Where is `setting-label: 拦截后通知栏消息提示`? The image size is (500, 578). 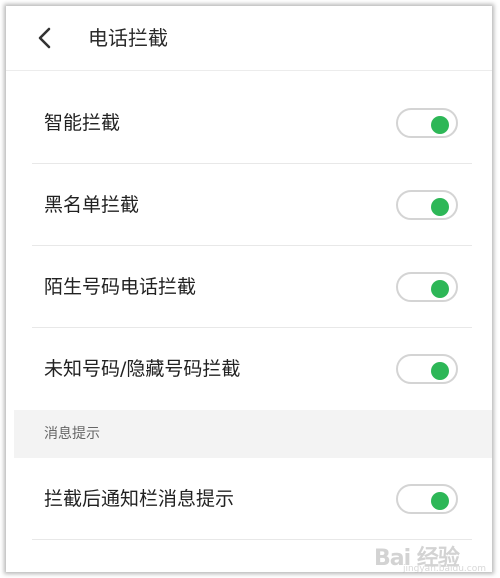 setting-label: 拦截后通知栏消息提示 is located at coordinates (139, 499).